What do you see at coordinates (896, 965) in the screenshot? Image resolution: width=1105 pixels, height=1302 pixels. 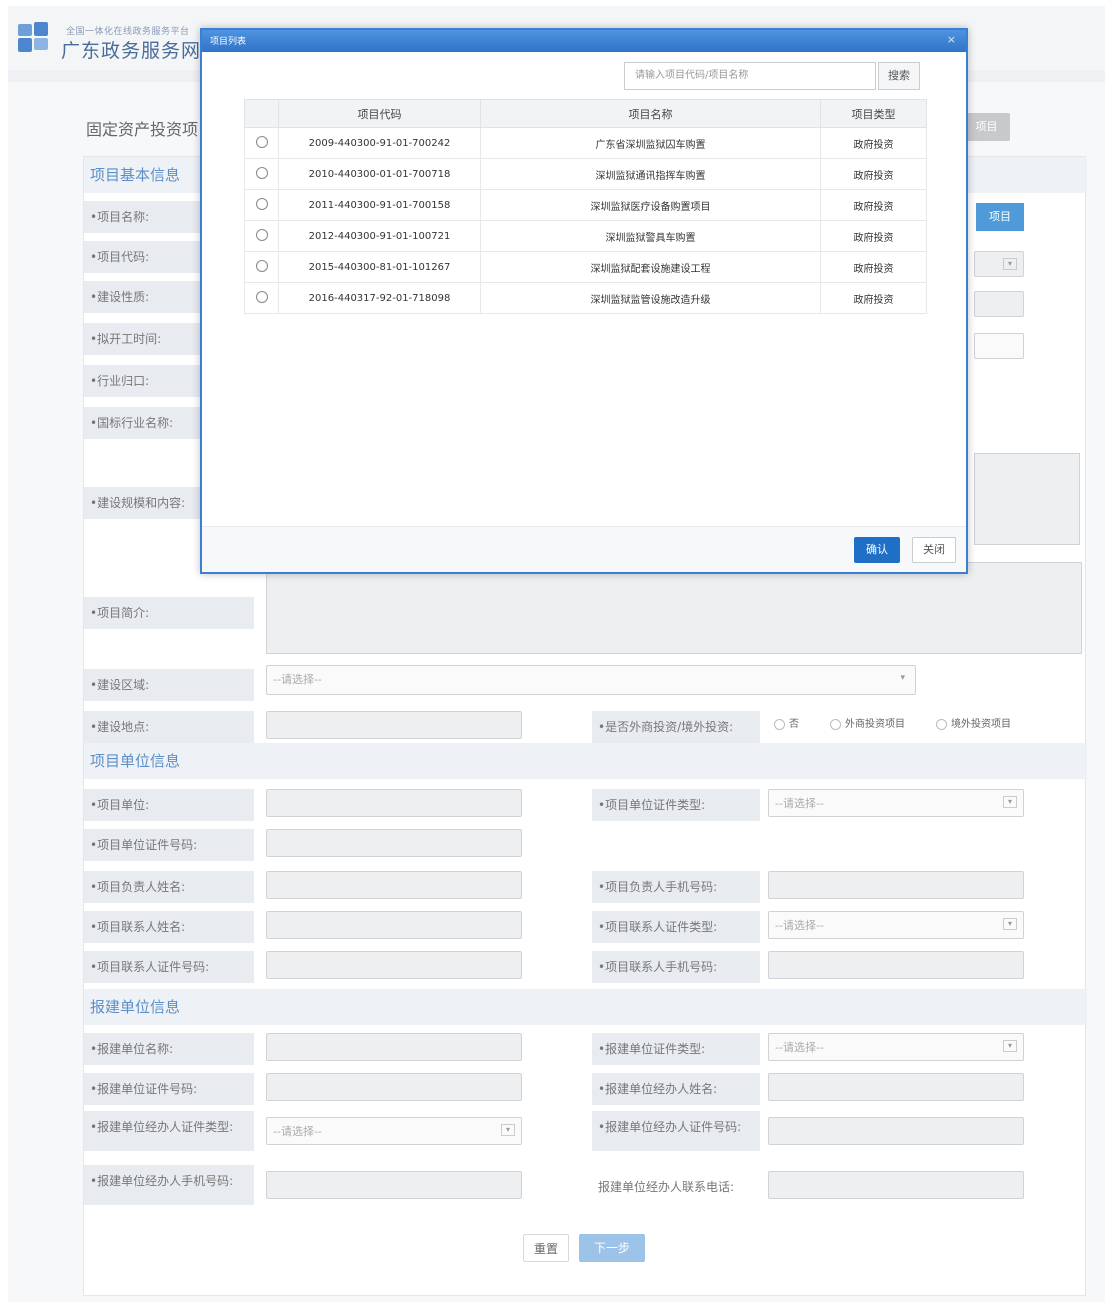 I see `contact-phone-field` at bounding box center [896, 965].